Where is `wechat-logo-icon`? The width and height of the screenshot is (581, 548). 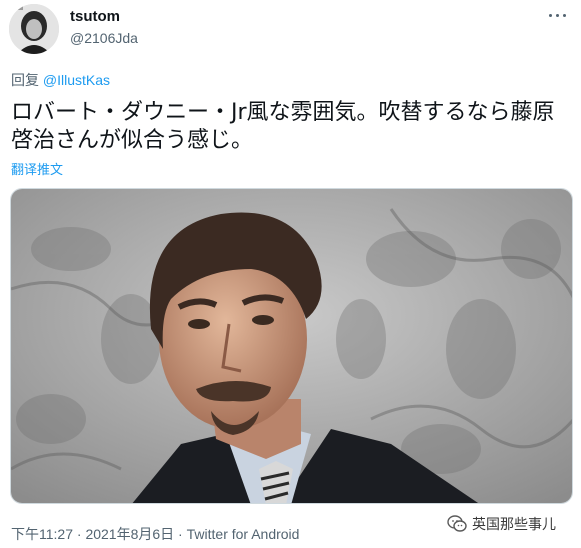
wechat-logo-icon is located at coordinates (457, 523).